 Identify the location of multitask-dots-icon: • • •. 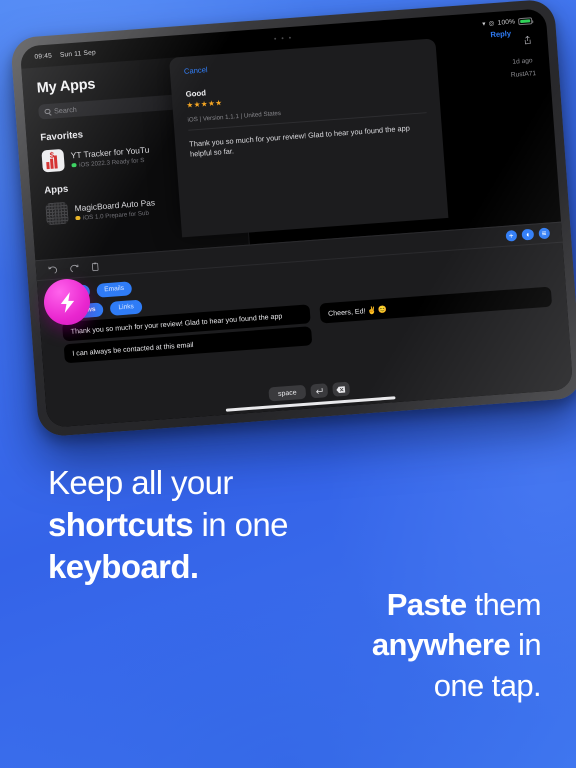
(283, 39).